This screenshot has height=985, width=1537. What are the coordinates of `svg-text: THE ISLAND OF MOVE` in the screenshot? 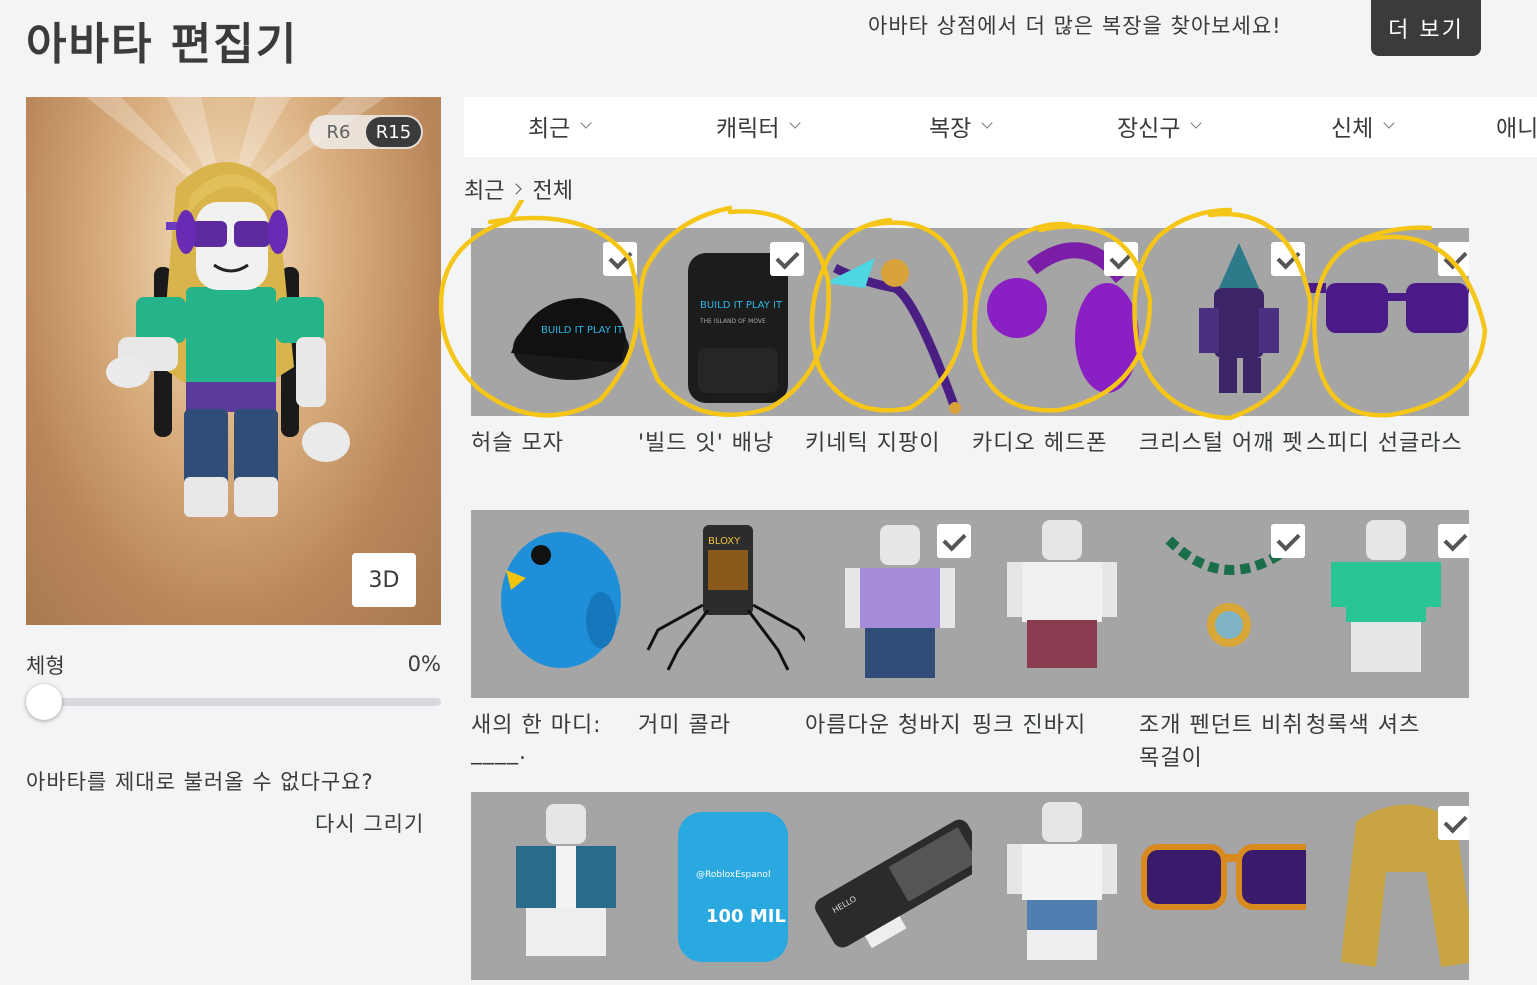 It's located at (732, 321).